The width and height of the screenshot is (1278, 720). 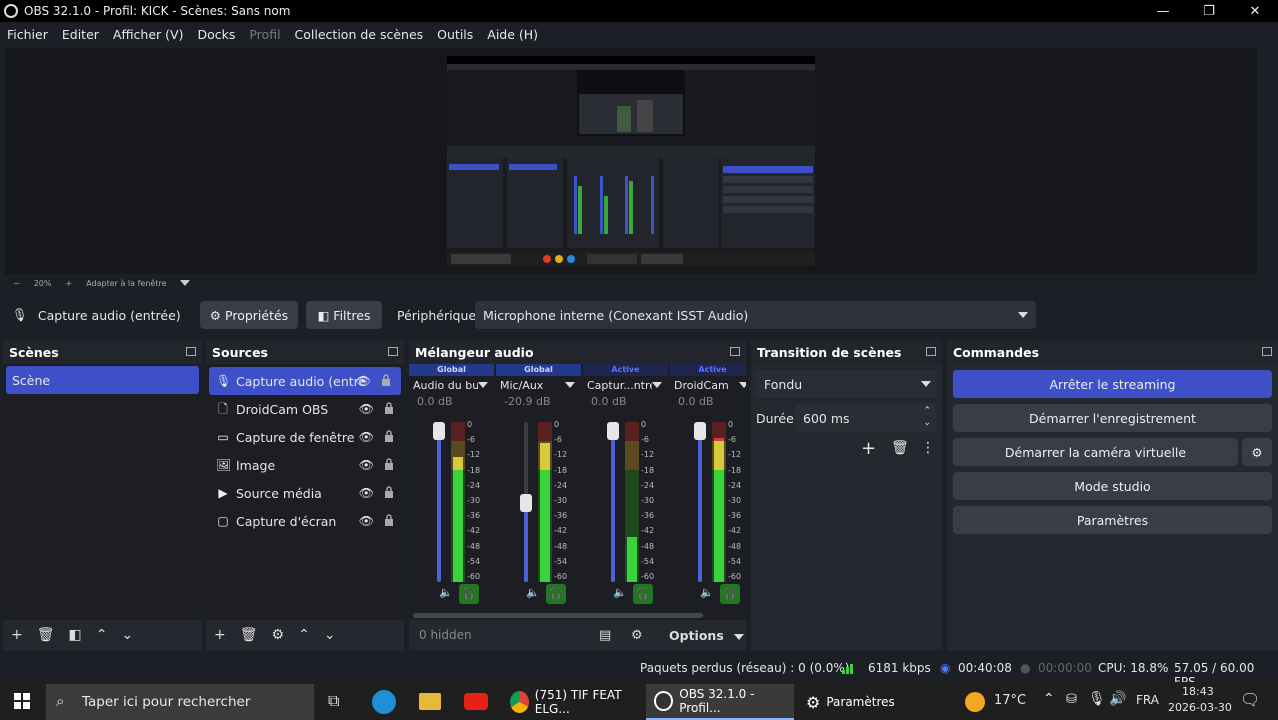 What do you see at coordinates (305, 521) in the screenshot?
I see `source-item: ▢ Capture d'écran 👁` at bounding box center [305, 521].